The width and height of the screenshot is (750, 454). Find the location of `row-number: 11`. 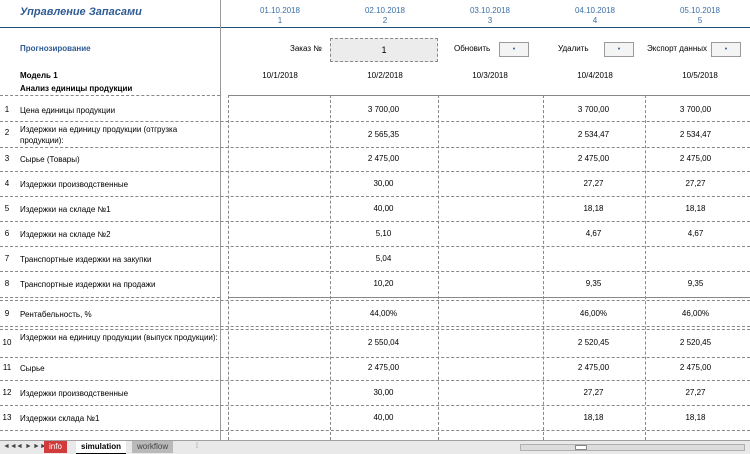

row-number: 11 is located at coordinates (7, 367).